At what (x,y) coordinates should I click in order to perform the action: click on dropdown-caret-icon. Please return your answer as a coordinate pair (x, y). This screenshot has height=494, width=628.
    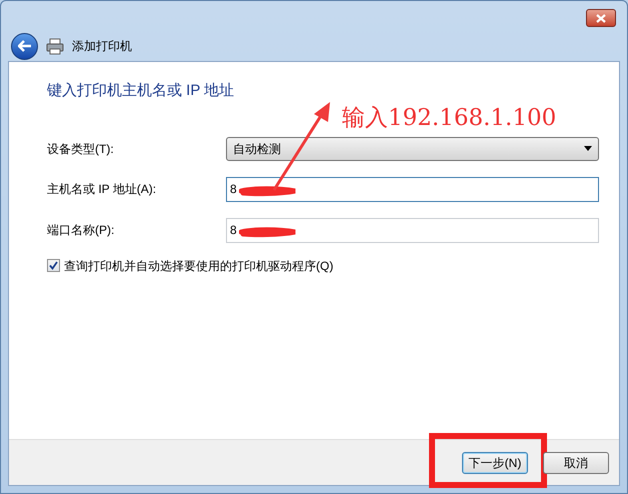
    Looking at the image, I should click on (588, 148).